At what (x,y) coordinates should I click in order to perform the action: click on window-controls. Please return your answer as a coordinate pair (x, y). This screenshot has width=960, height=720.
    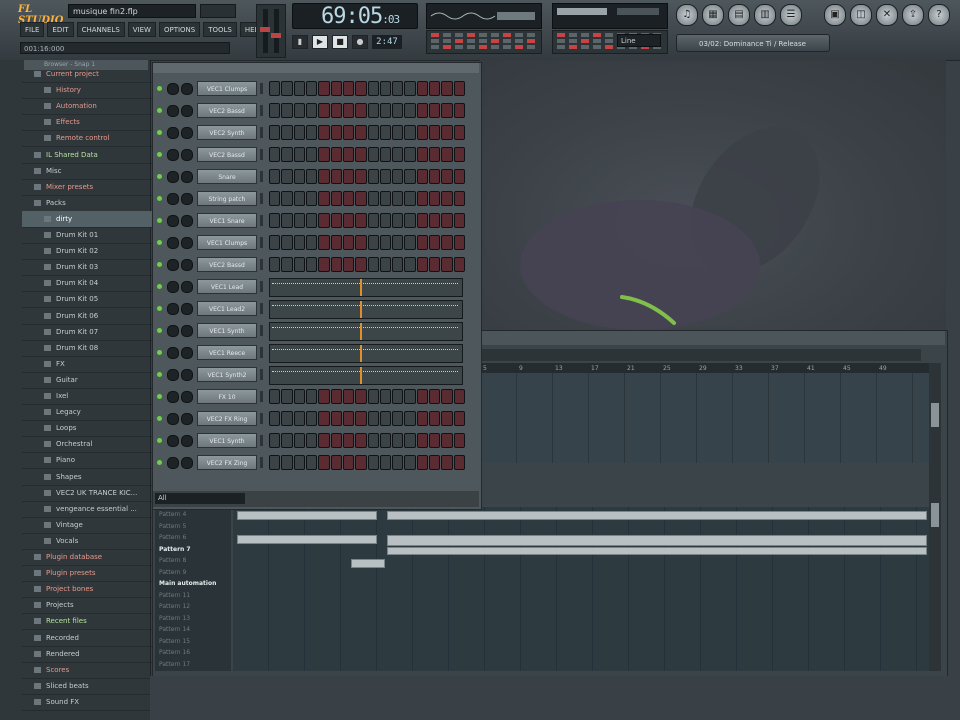
    Looking at the image, I should click on (218, 11).